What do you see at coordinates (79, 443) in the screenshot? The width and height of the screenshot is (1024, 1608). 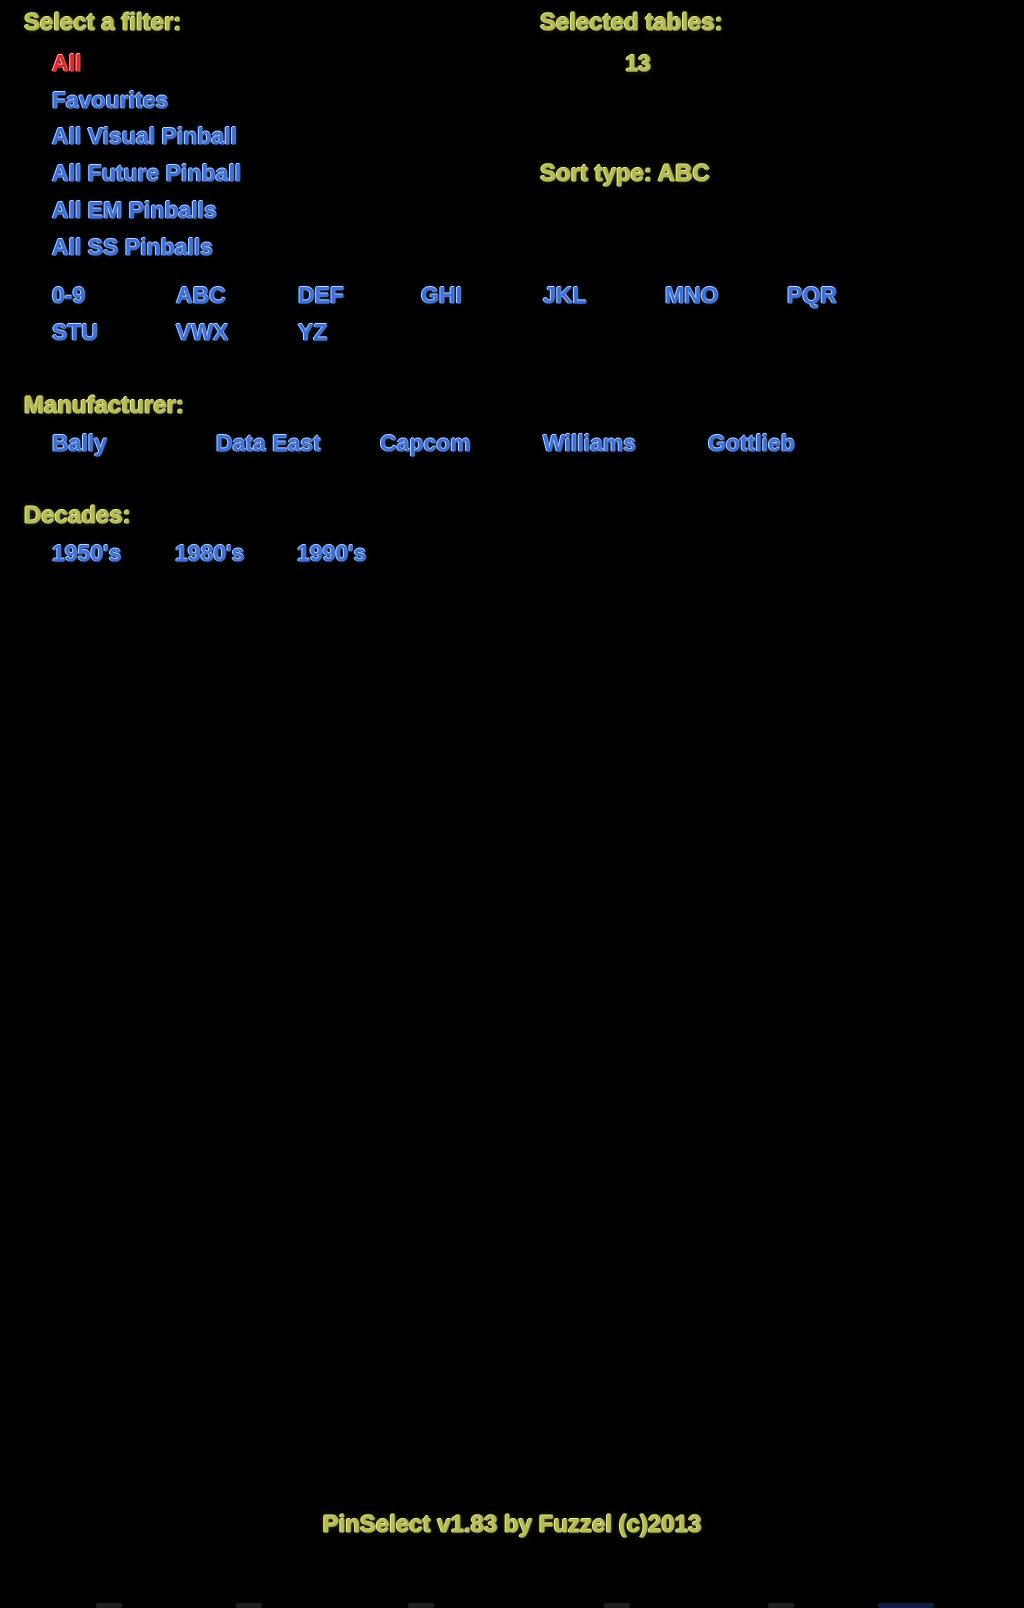 I see `manufacturer-item-bally: Bally` at bounding box center [79, 443].